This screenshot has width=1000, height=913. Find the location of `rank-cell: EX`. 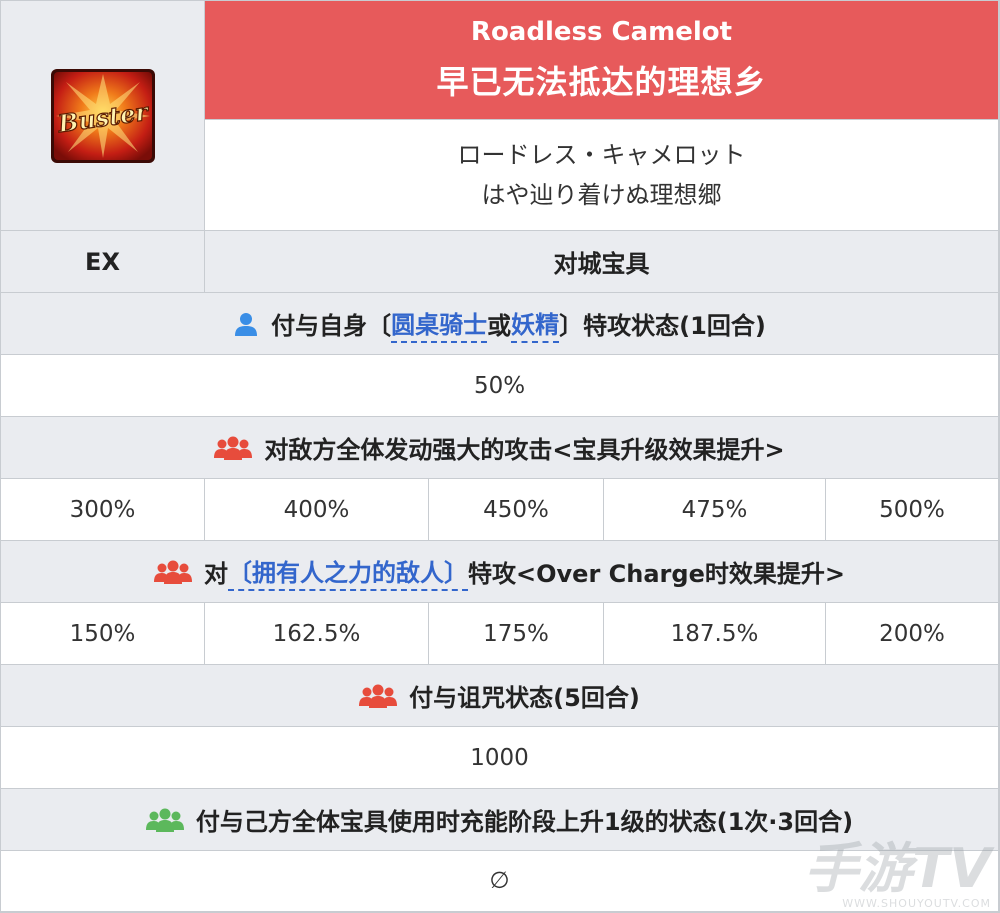

rank-cell: EX is located at coordinates (103, 262).